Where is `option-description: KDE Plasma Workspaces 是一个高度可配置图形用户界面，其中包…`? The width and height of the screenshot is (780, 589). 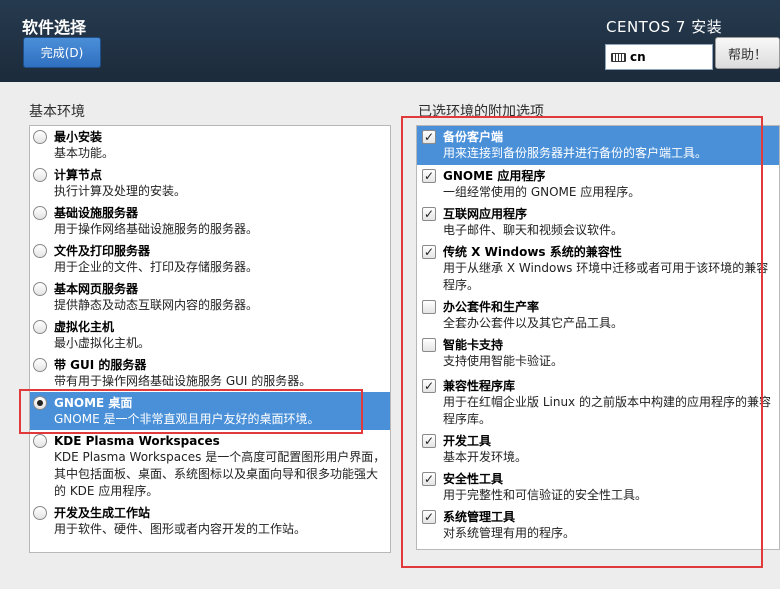
option-description: KDE Plasma Workspaces 是一个高度可配置图形用户界面，其中包… is located at coordinates (220, 474).